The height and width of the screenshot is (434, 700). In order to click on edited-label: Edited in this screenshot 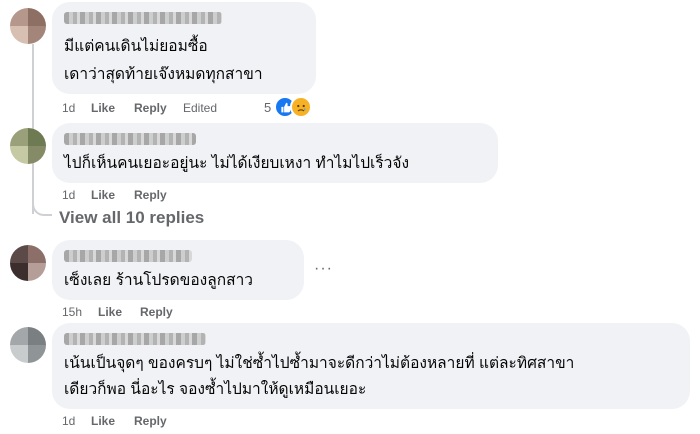, I will do `click(200, 108)`.